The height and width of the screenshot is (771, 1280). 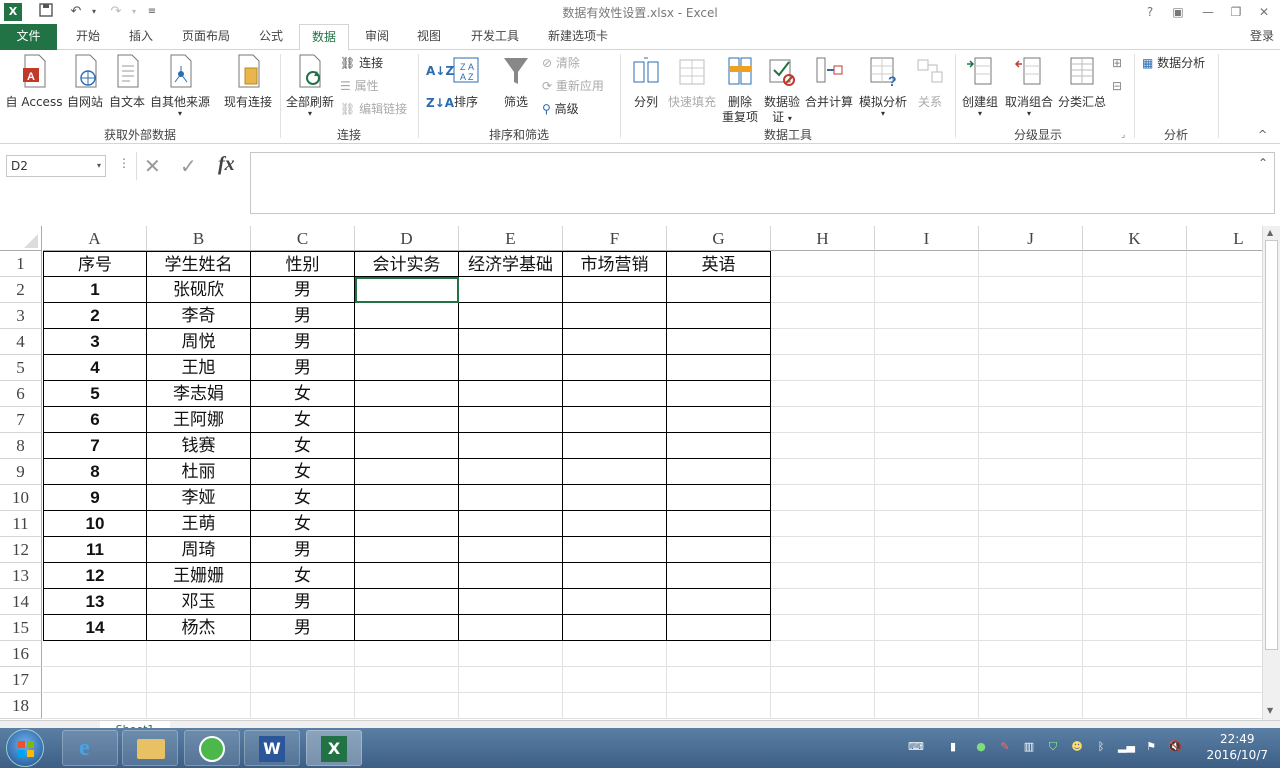 What do you see at coordinates (927, 472) in the screenshot?
I see `cell-i9` at bounding box center [927, 472].